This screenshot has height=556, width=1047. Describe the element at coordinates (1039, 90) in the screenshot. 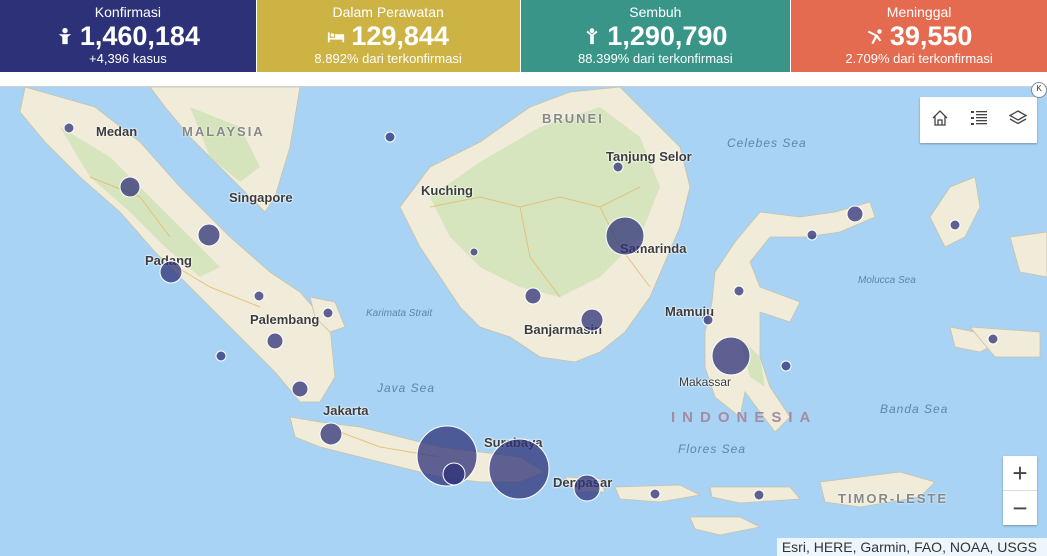

I see `collapse-button: K` at that location.